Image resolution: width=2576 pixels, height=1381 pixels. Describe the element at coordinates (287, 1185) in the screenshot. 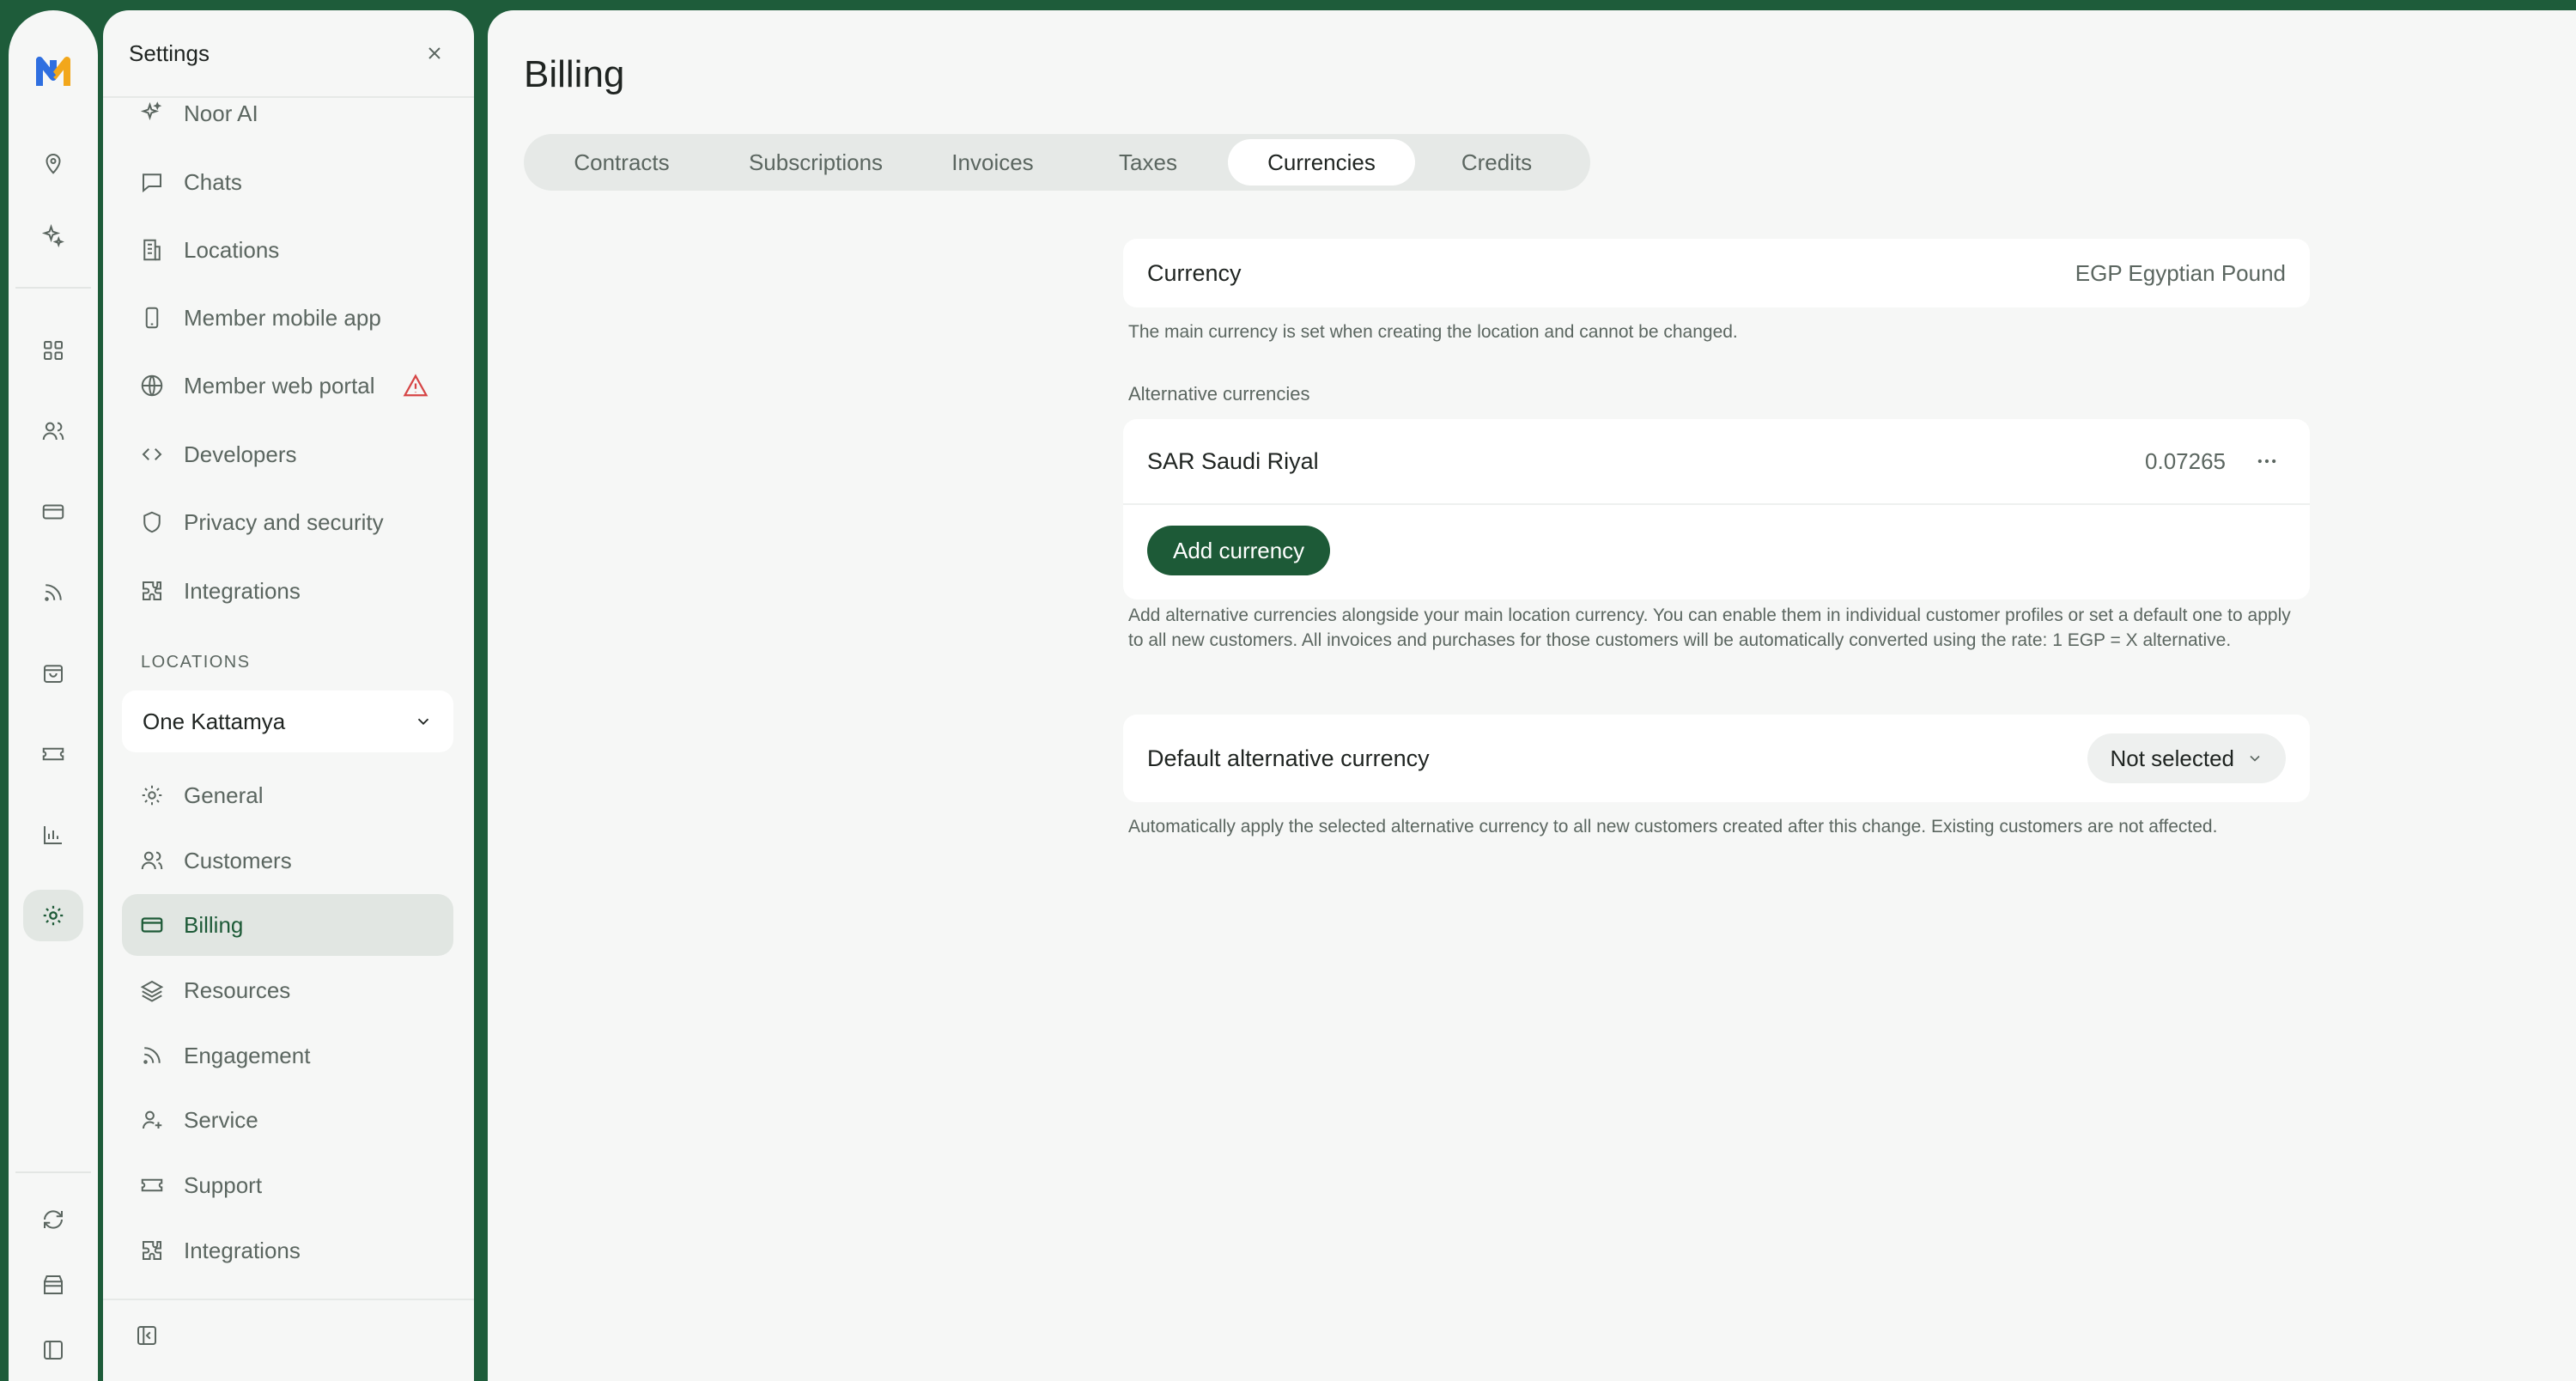

I see `location-item-support: Support` at that location.